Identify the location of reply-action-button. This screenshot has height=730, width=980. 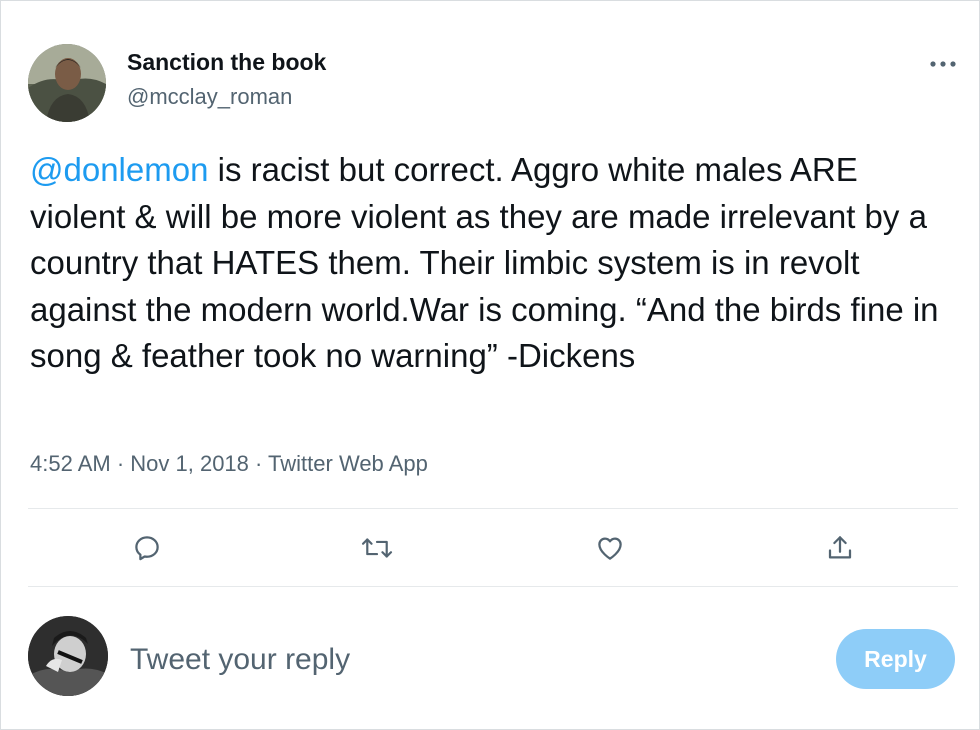
(147, 548).